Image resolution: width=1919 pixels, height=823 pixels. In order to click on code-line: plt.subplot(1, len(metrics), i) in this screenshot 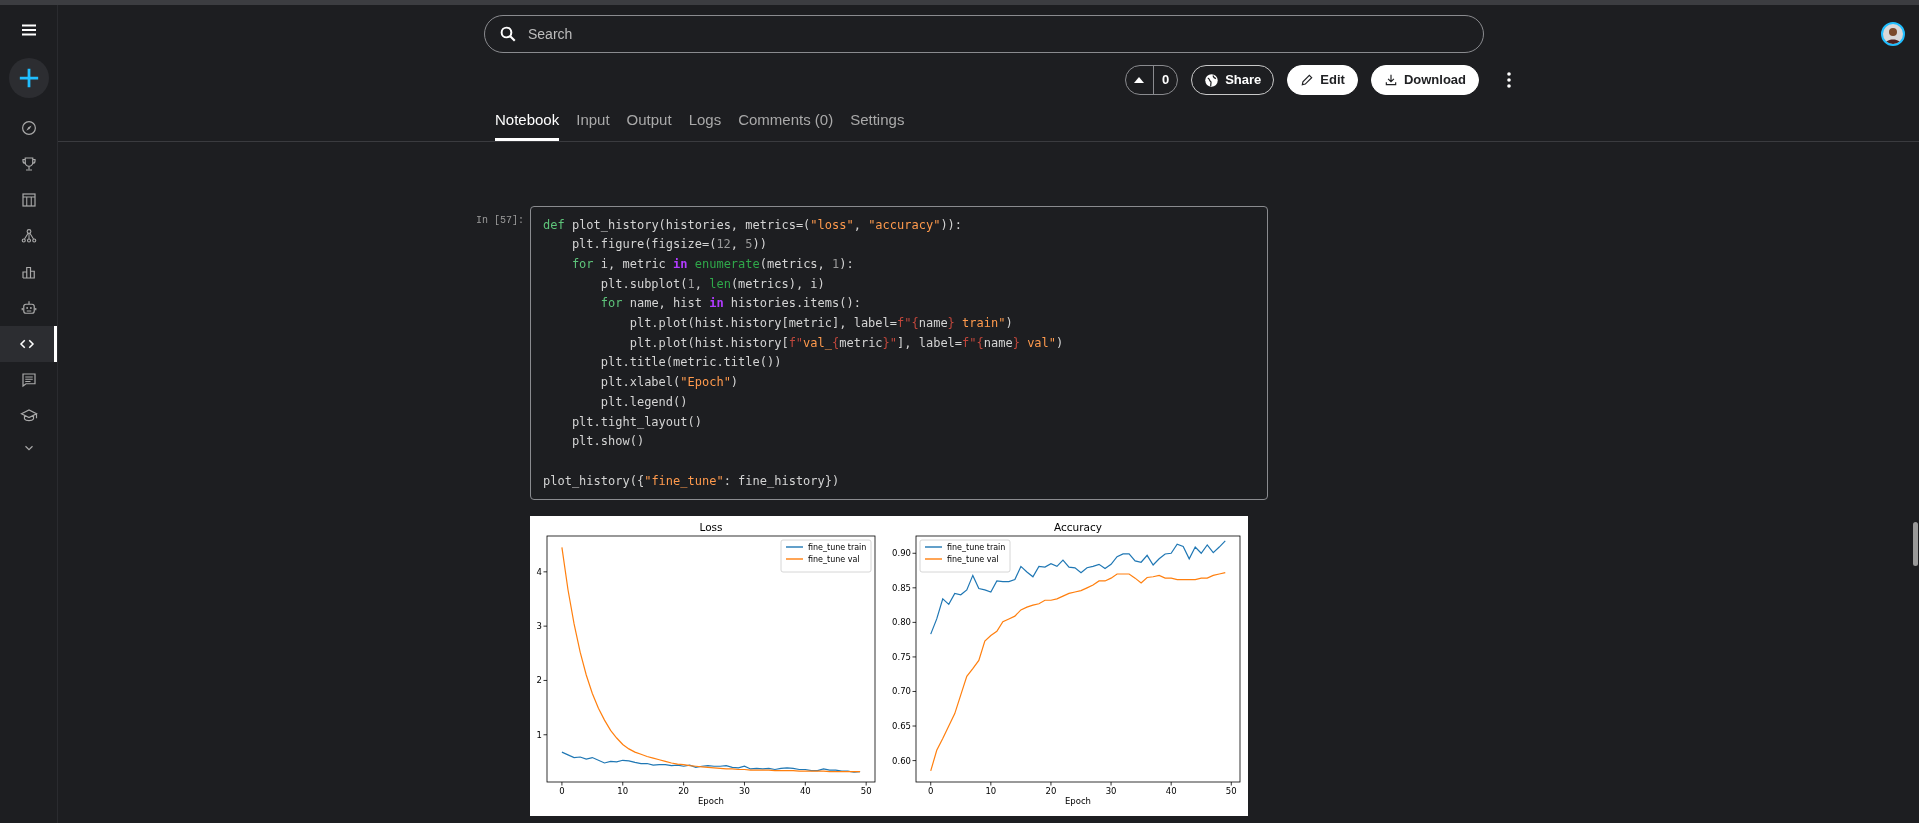, I will do `click(712, 284)`.